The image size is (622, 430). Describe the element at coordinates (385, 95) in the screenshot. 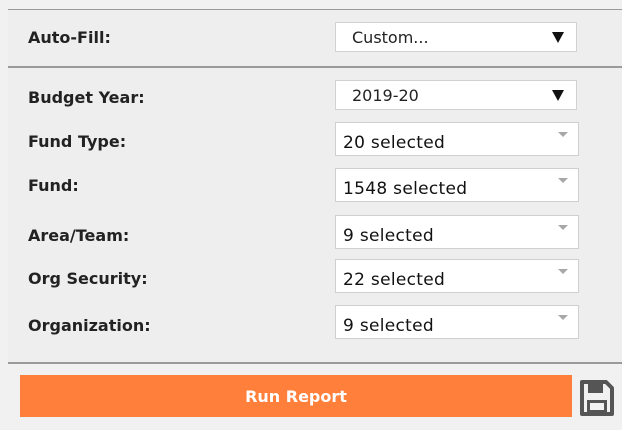

I see `budget-year-value: 2019-20` at that location.